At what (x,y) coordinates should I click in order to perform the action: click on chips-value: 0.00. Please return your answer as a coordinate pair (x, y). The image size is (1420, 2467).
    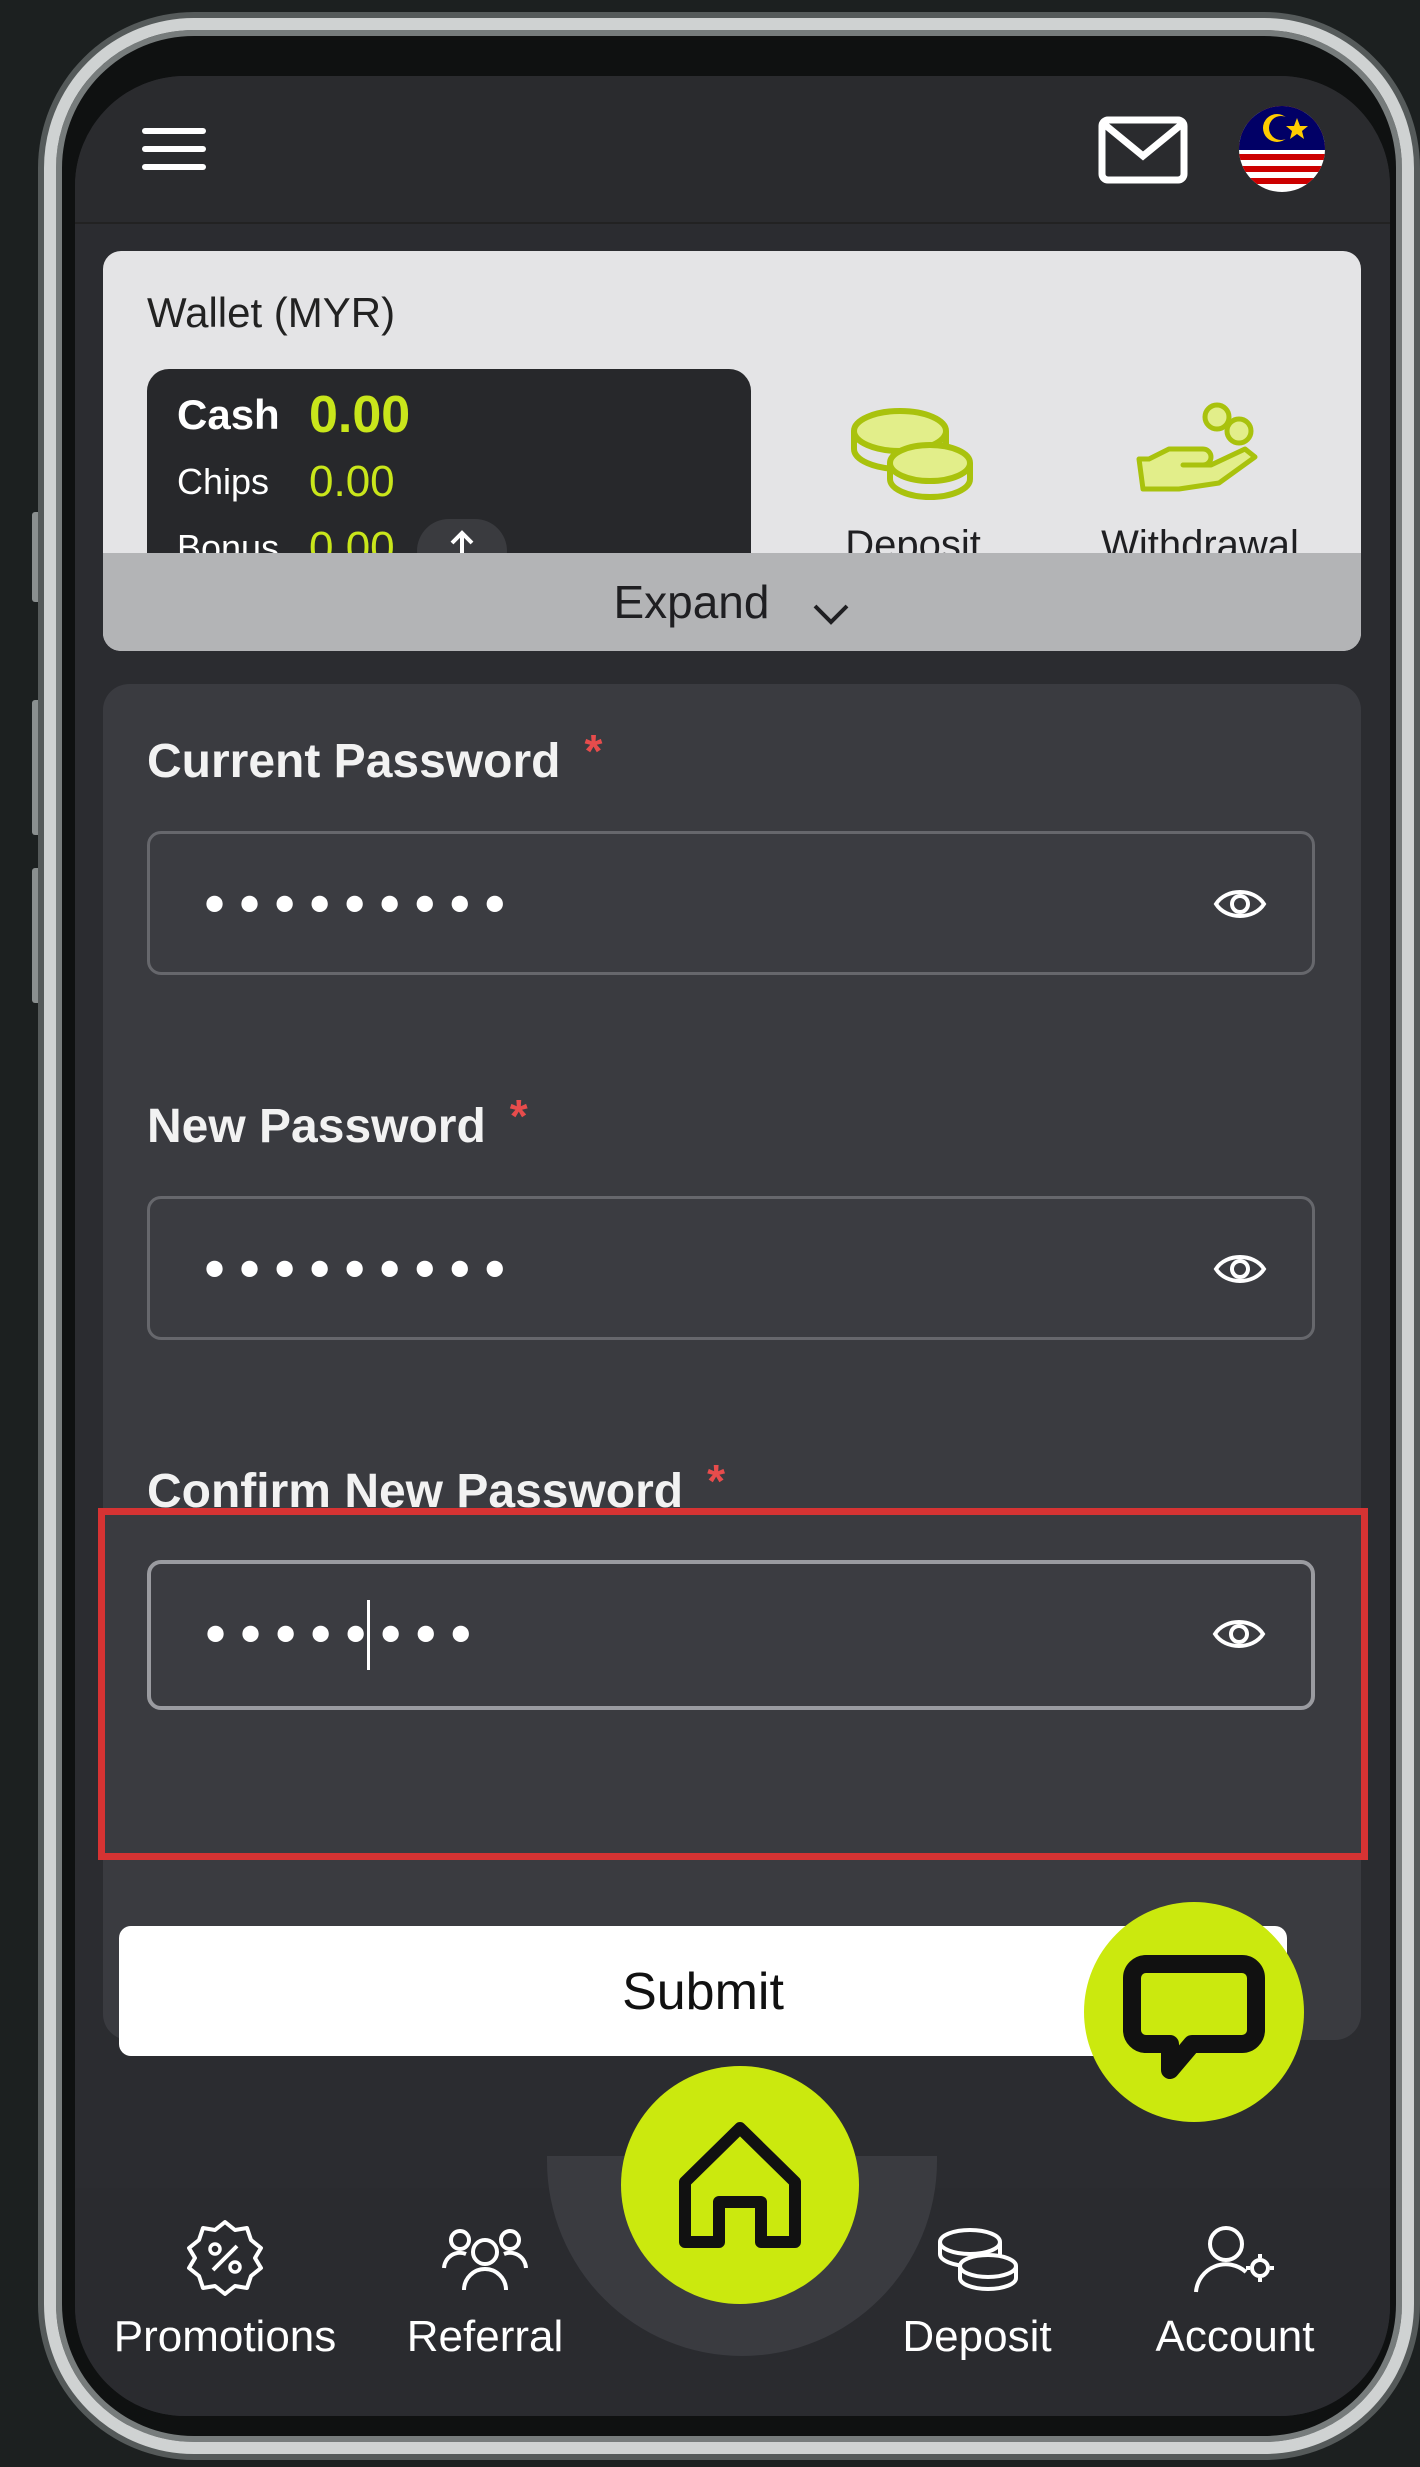
    Looking at the image, I should click on (352, 481).